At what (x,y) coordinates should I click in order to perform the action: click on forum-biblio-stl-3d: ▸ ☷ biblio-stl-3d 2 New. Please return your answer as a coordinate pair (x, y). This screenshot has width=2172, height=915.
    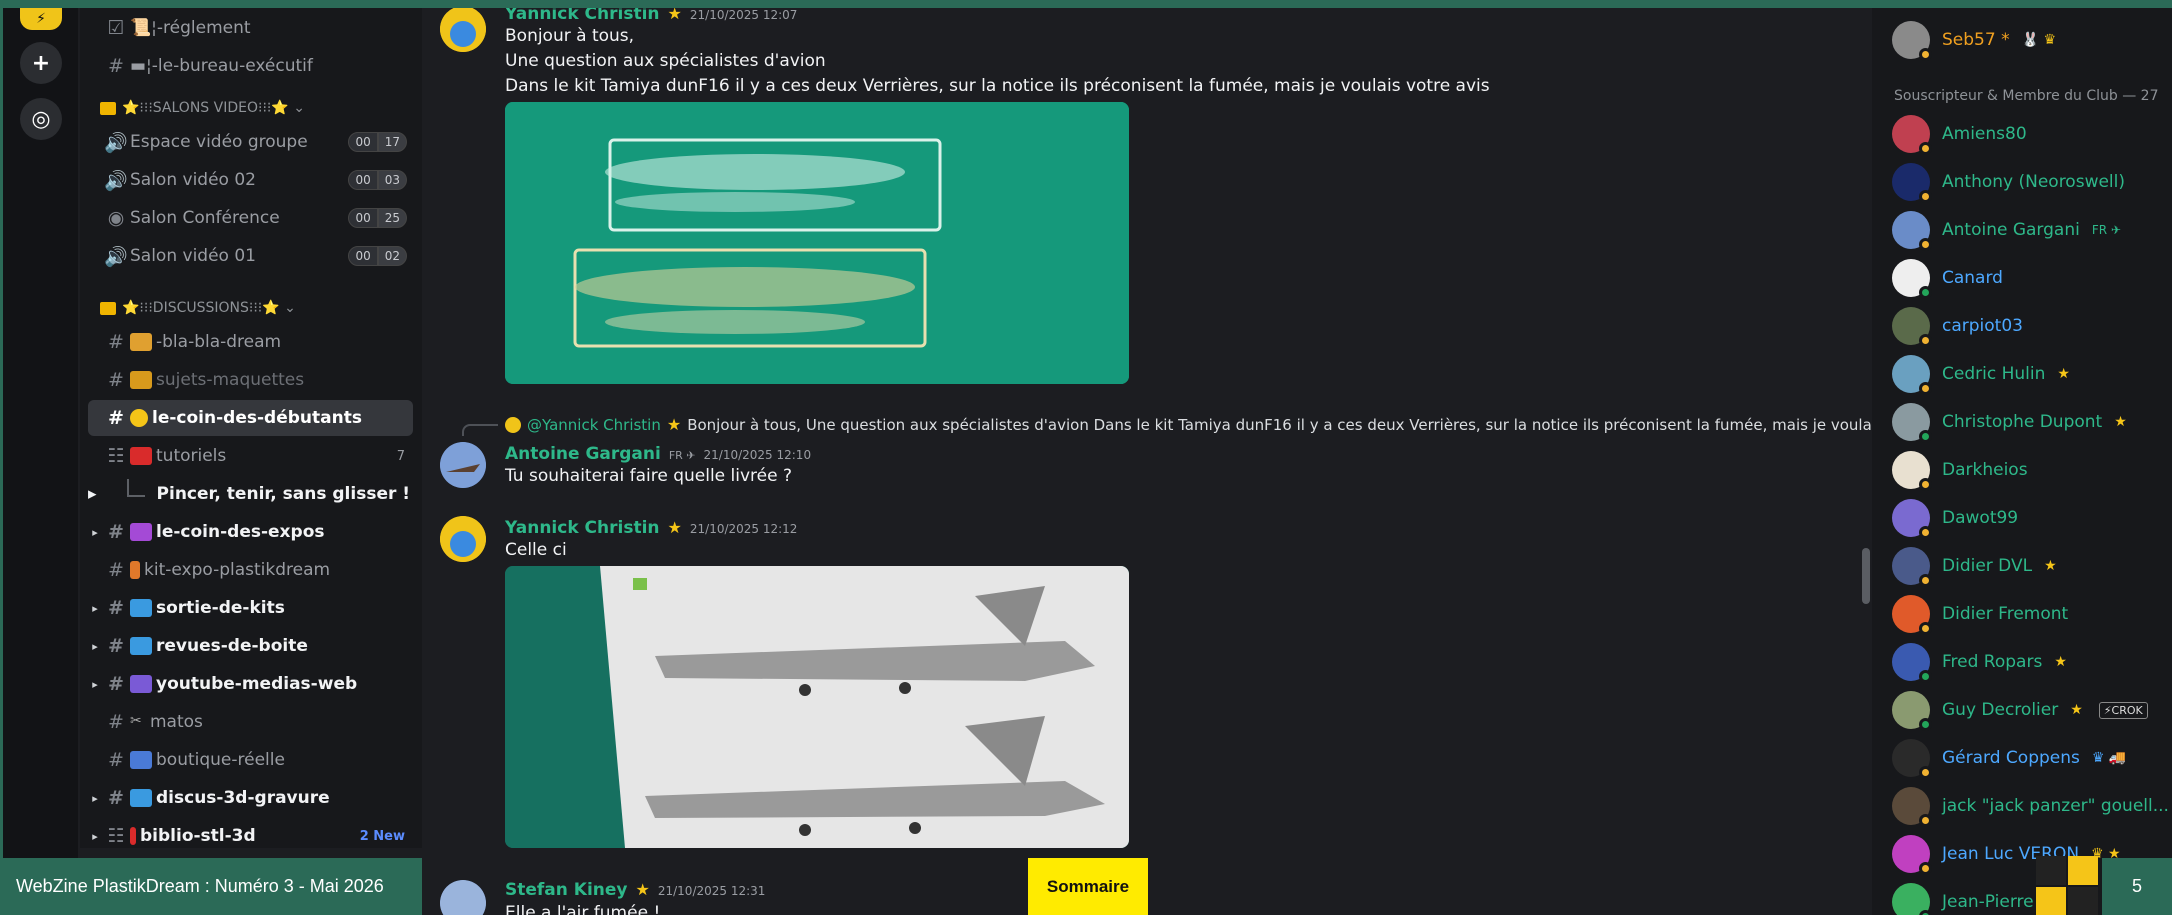
    Looking at the image, I should click on (250, 833).